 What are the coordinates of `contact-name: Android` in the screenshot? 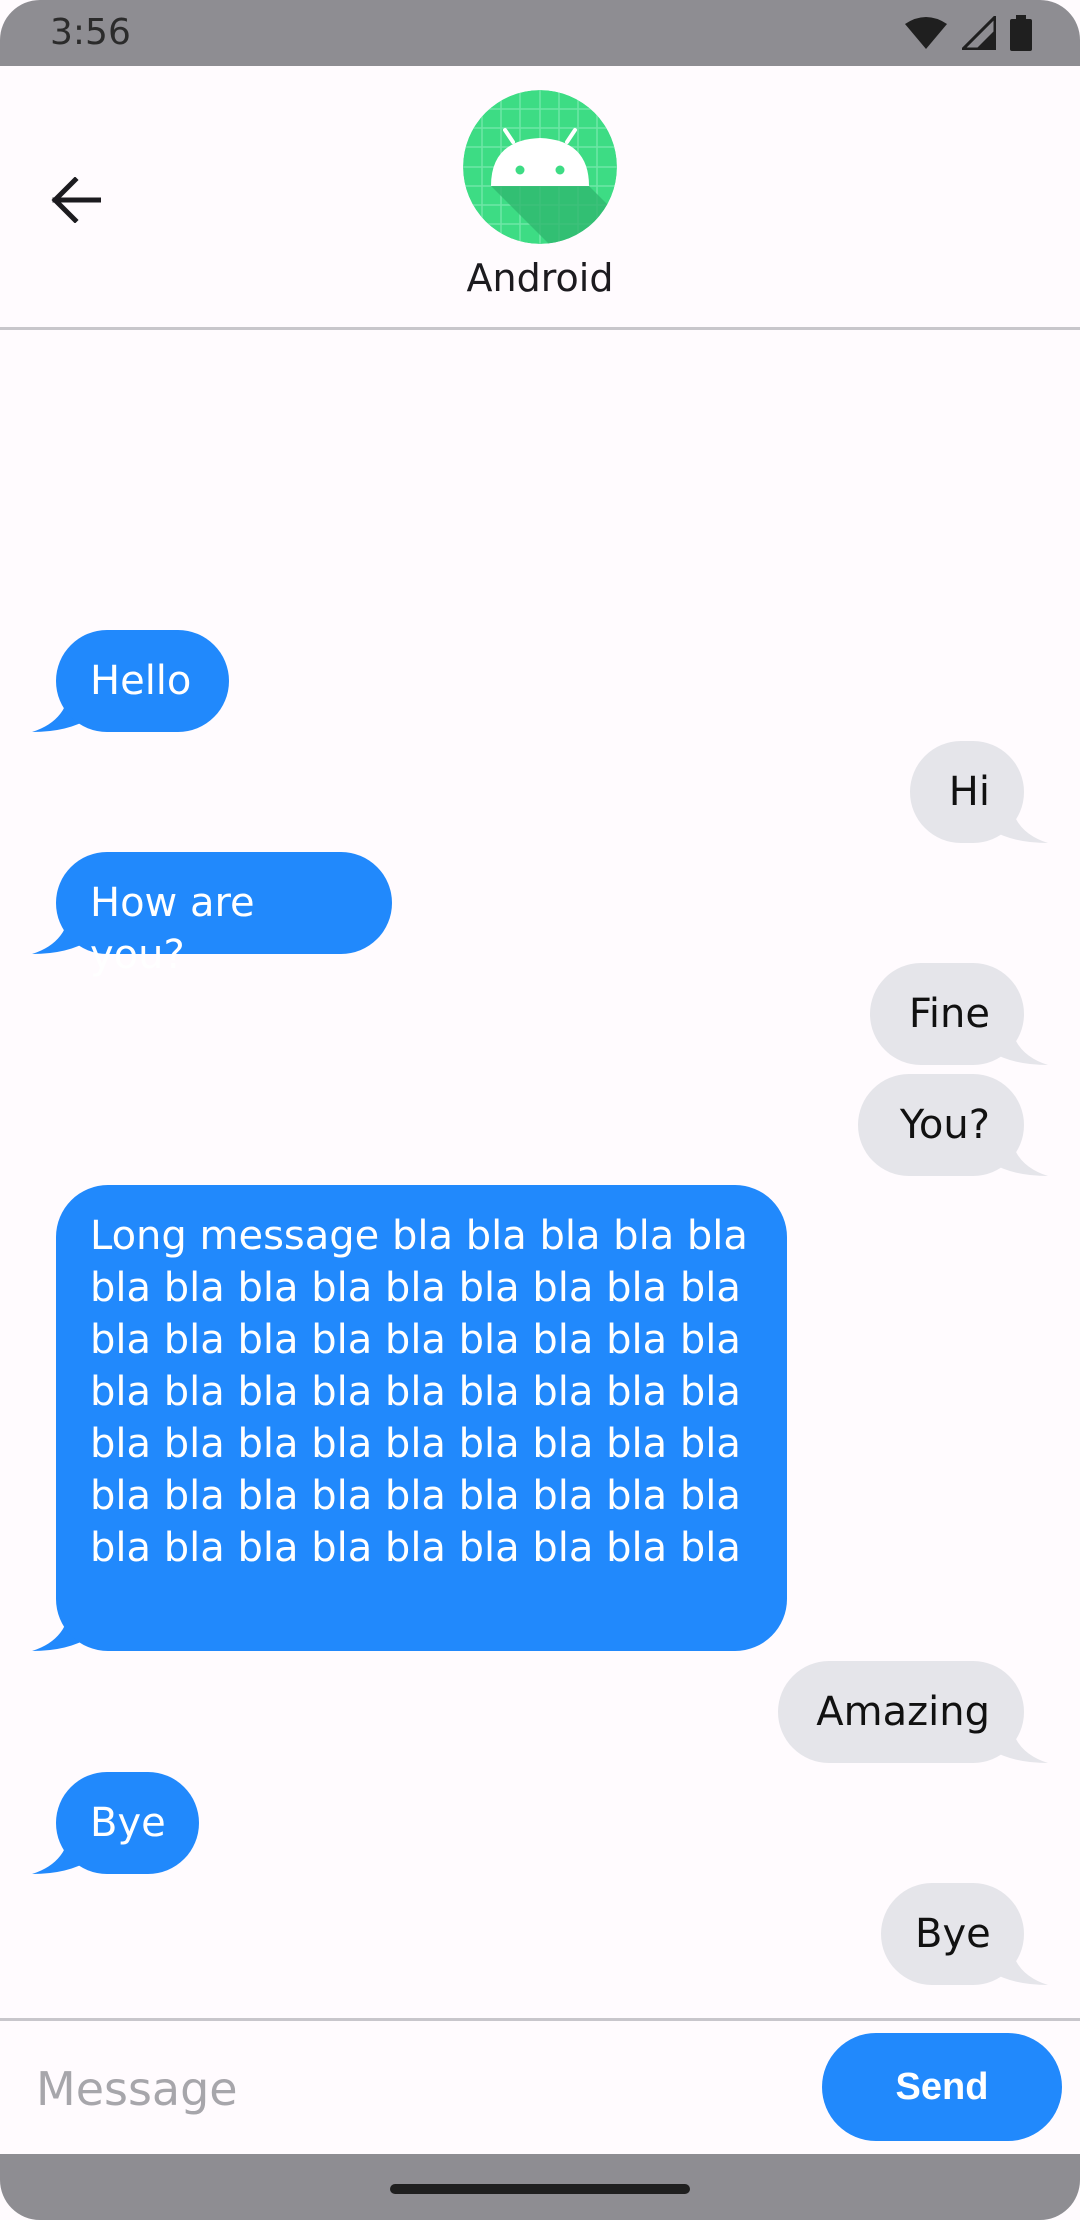 It's located at (540, 278).